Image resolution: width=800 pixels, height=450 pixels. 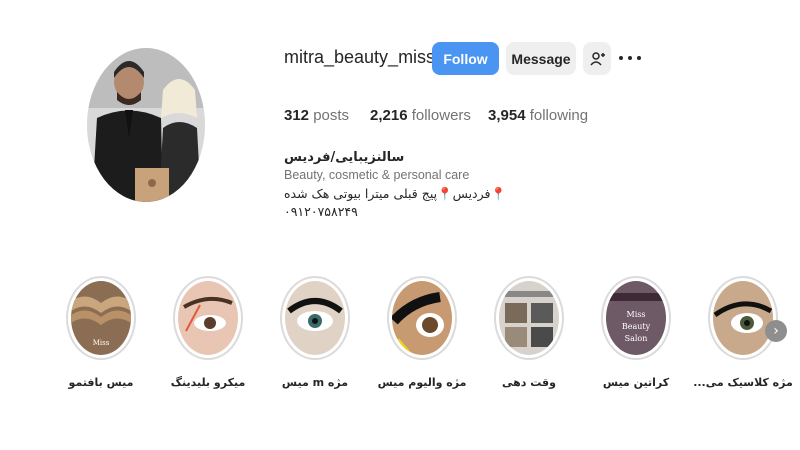 I want to click on eyebrow-image, so click(x=208, y=318).